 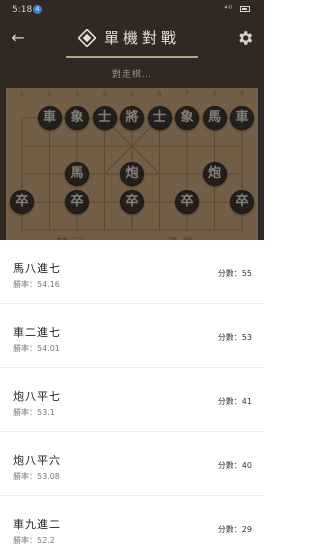 What do you see at coordinates (37, 524) in the screenshot?
I see `move-name: 車九進二` at bounding box center [37, 524].